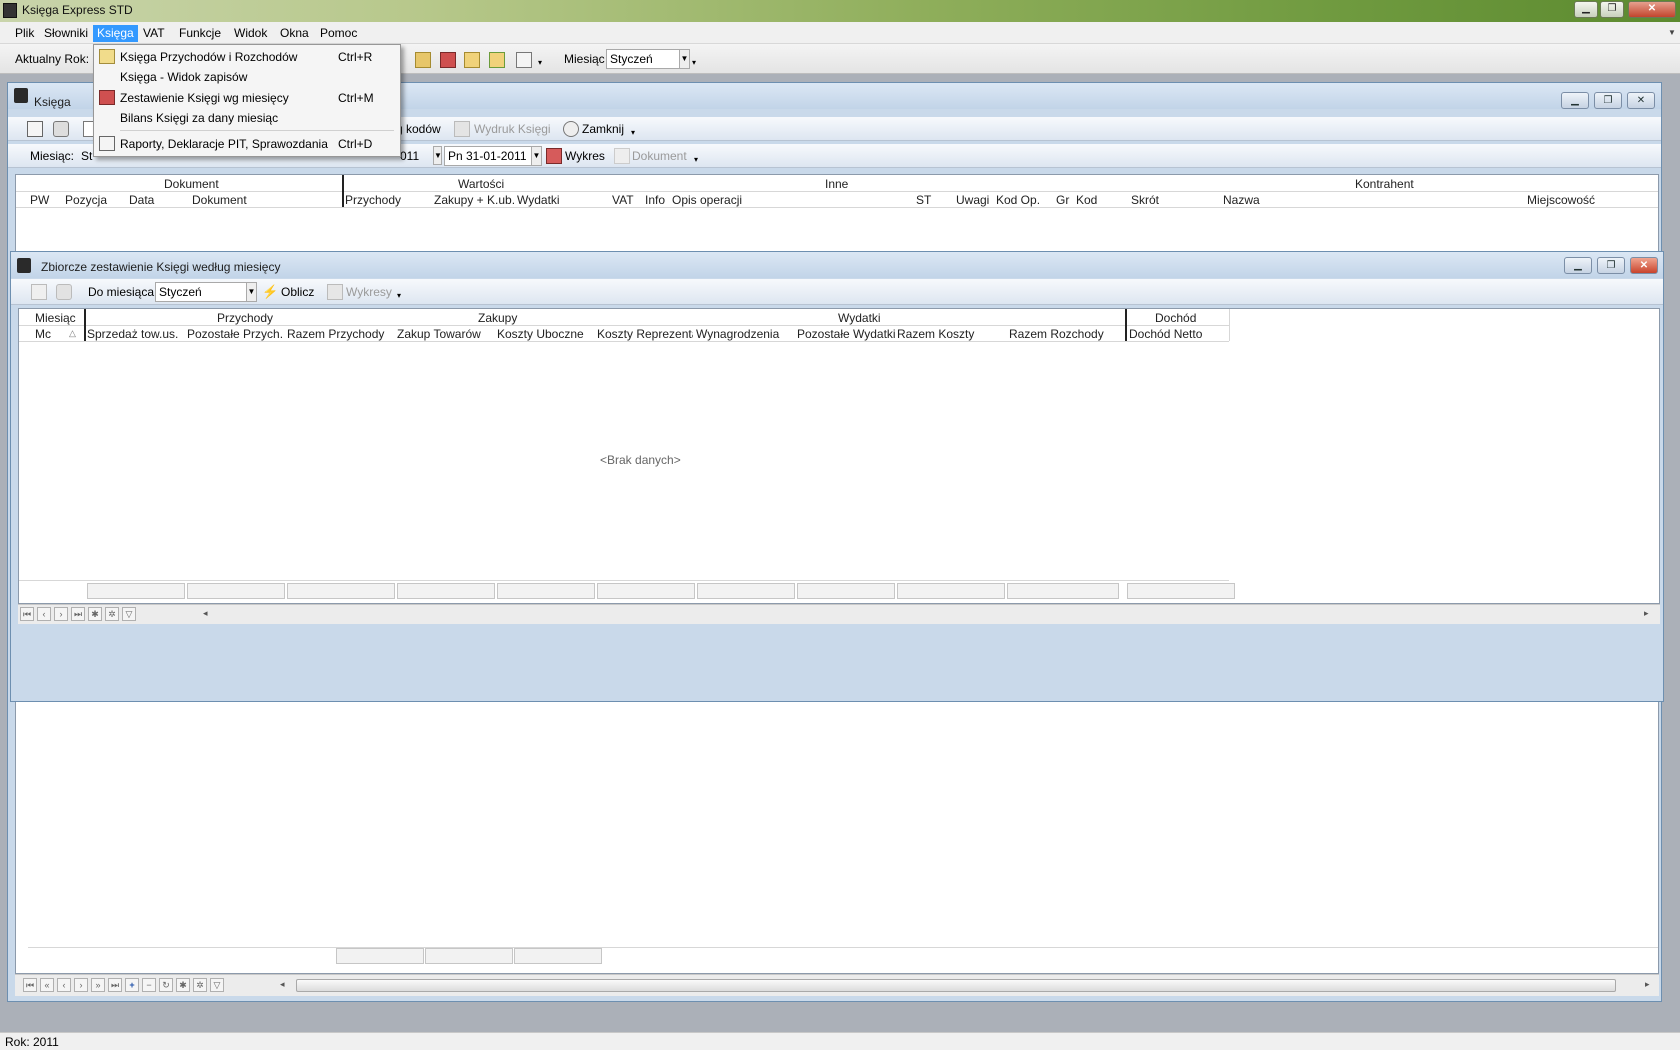  Describe the element at coordinates (247, 98) in the screenshot. I see `menu-item-zestawienie: Zestawienie Księgi wg miesięcy Ctrl+M` at that location.